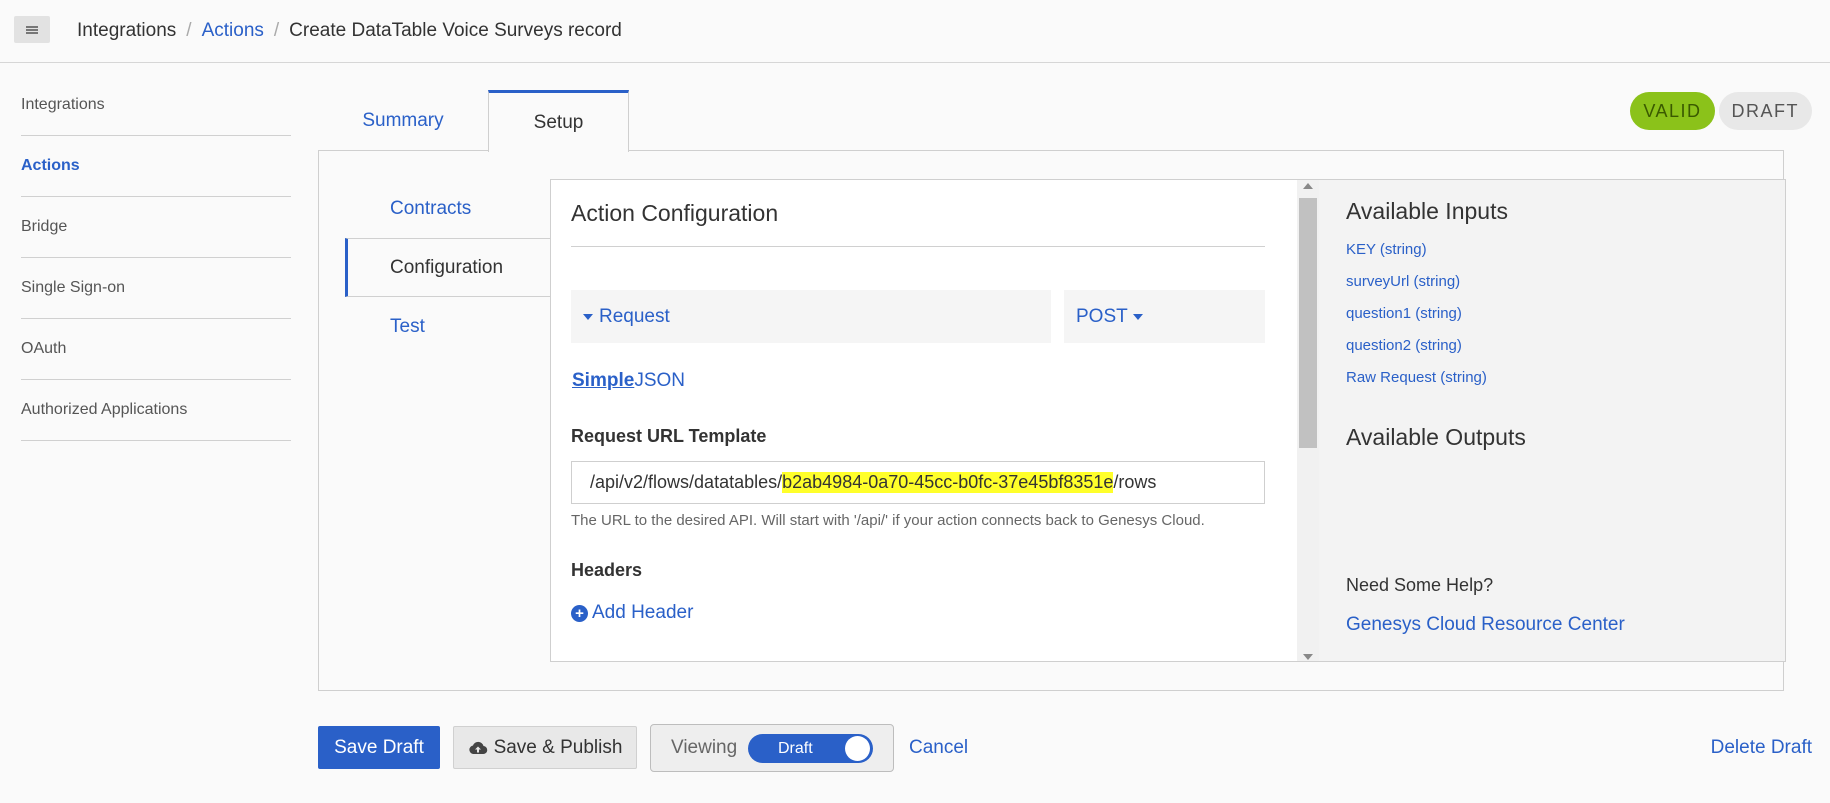  I want to click on scroll-down-icon, so click(1308, 657).